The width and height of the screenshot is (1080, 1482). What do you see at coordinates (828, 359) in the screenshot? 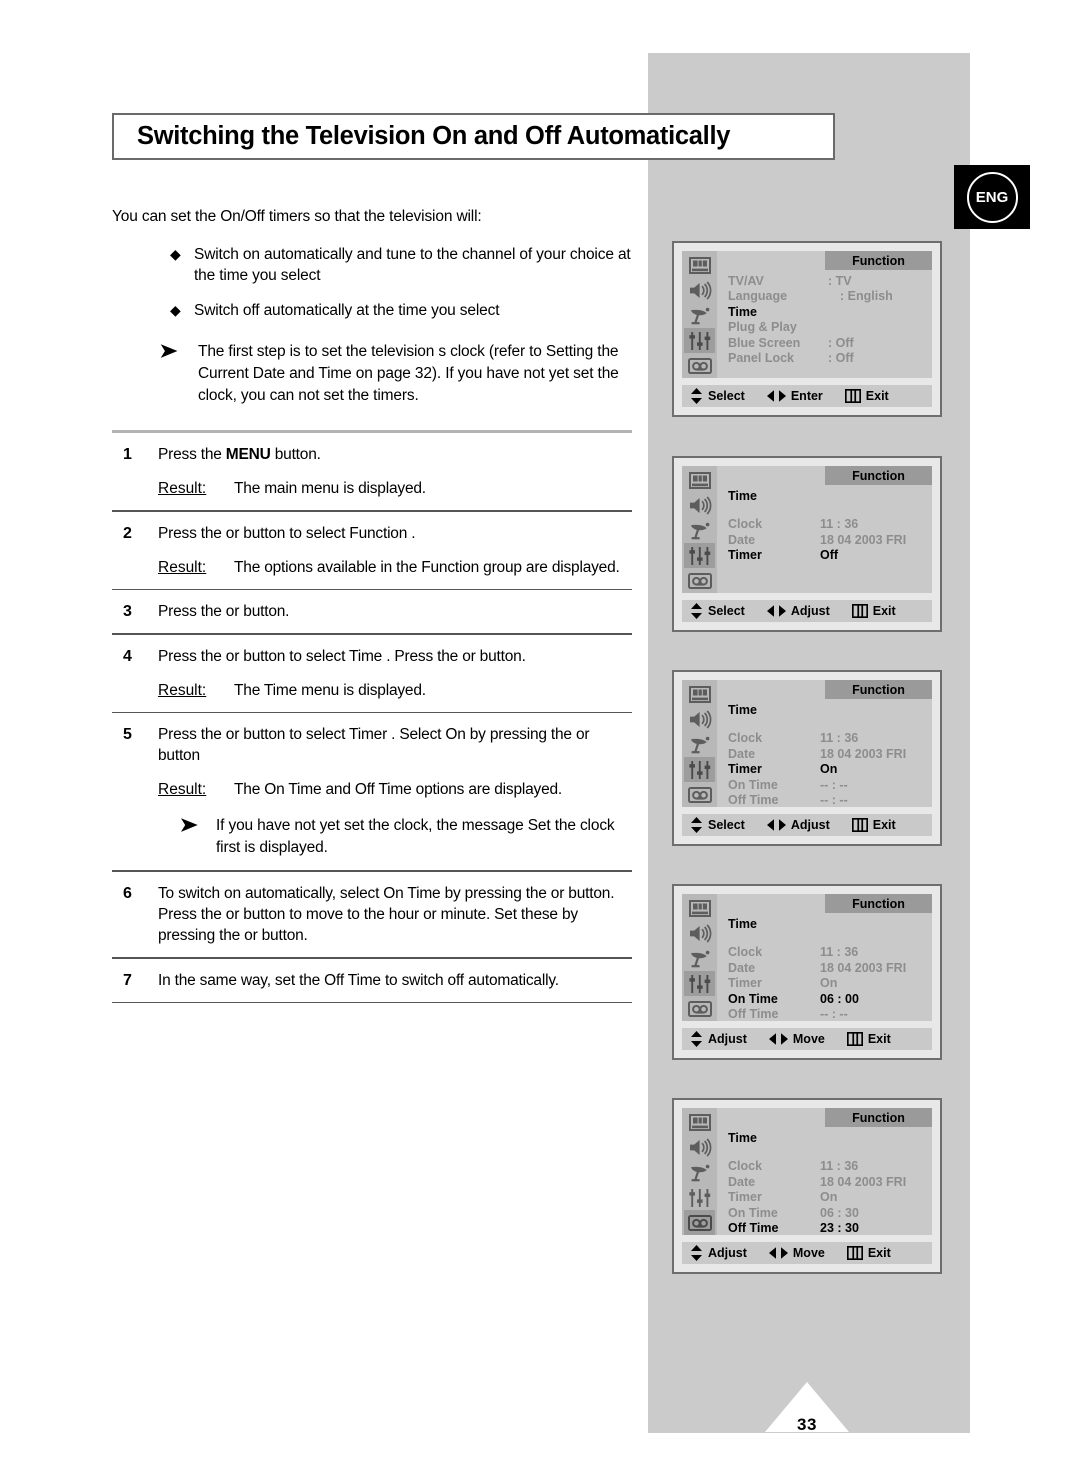
I see `osd-row: Panel Lock: Off` at bounding box center [828, 359].